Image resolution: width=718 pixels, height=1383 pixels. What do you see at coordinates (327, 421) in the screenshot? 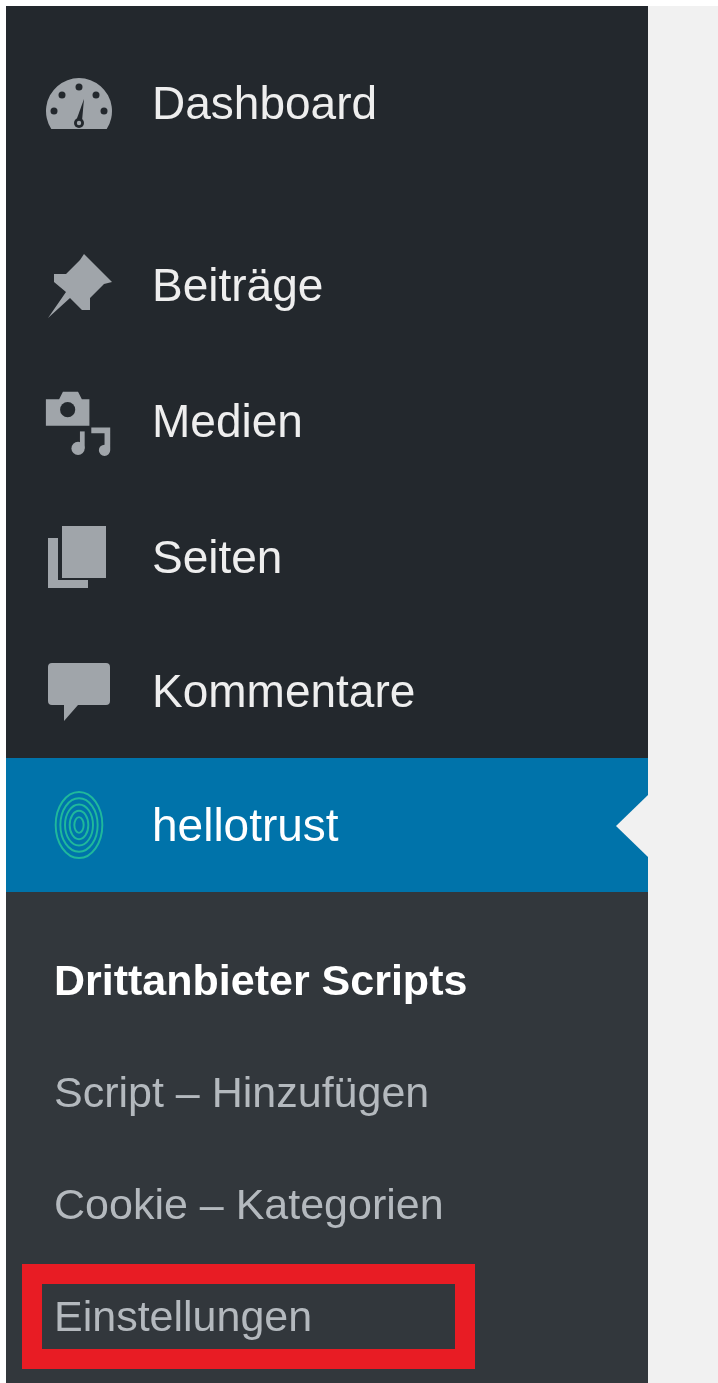
I see `menu-item: Medien` at bounding box center [327, 421].